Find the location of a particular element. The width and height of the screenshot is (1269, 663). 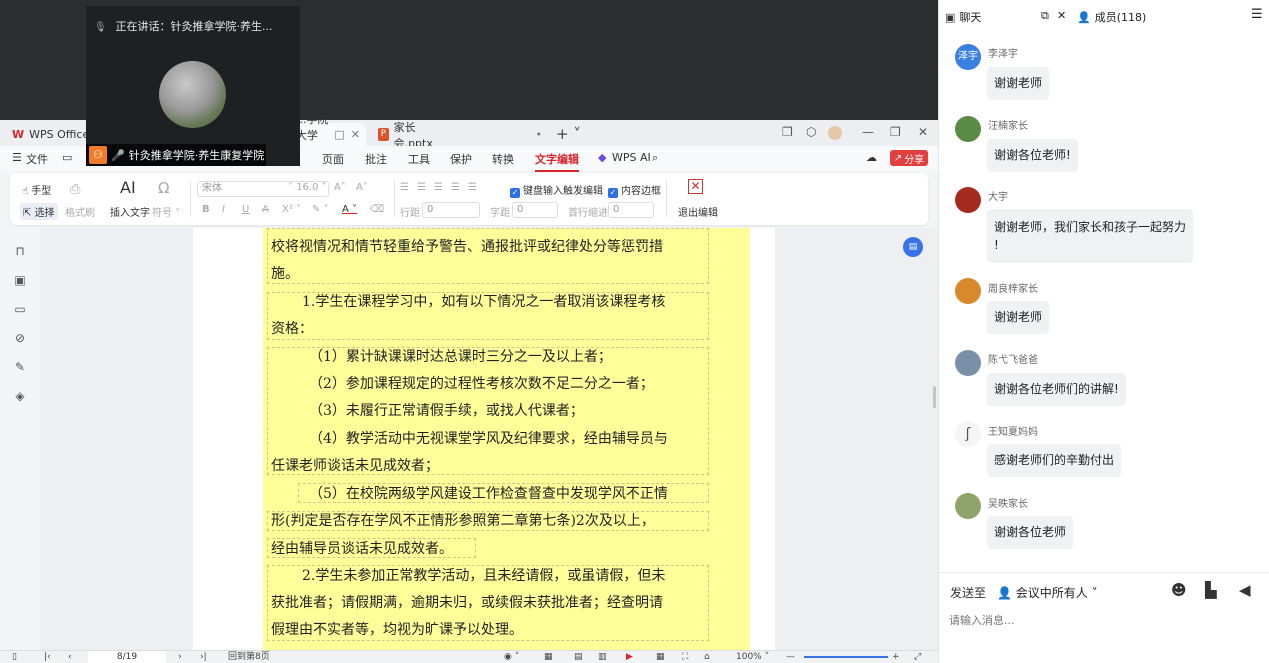

bookmark-icon: ⊓ is located at coordinates (20, 251).